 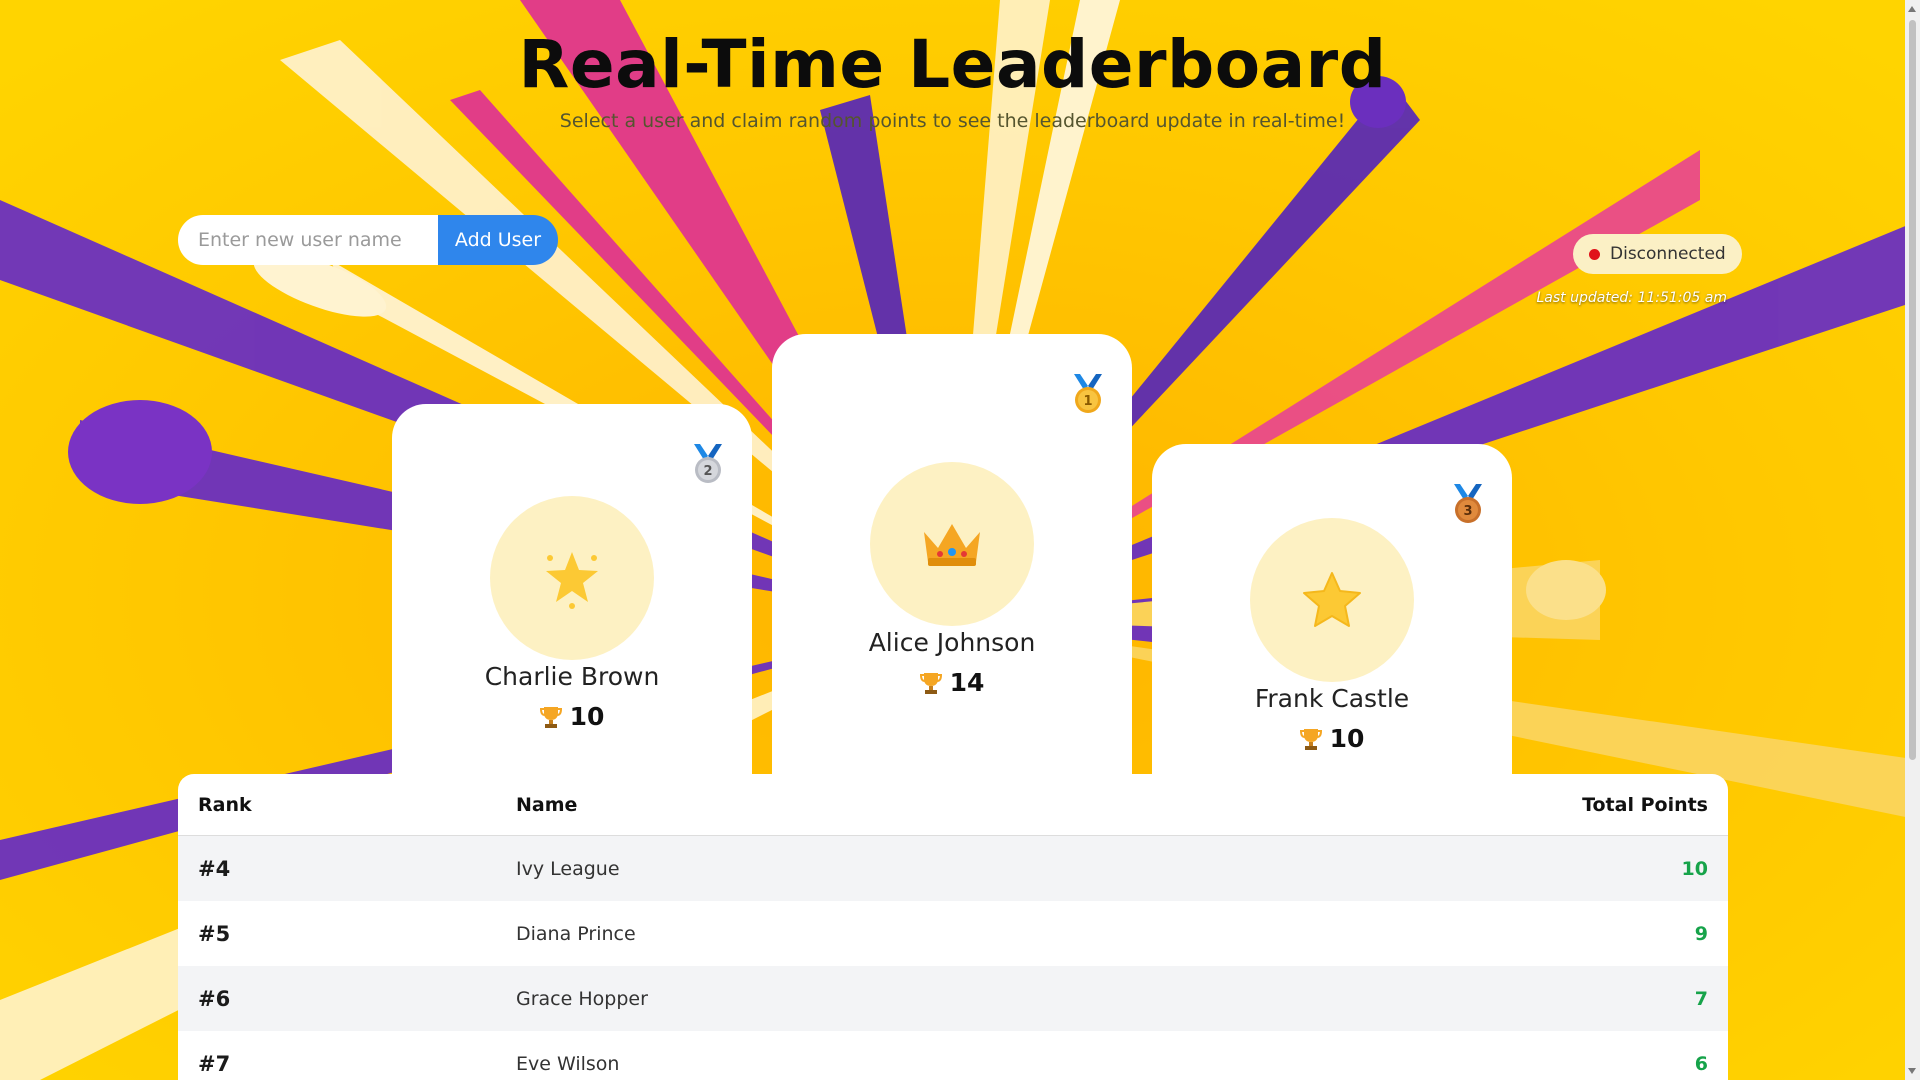 I want to click on row-points: 9, so click(x=1701, y=933).